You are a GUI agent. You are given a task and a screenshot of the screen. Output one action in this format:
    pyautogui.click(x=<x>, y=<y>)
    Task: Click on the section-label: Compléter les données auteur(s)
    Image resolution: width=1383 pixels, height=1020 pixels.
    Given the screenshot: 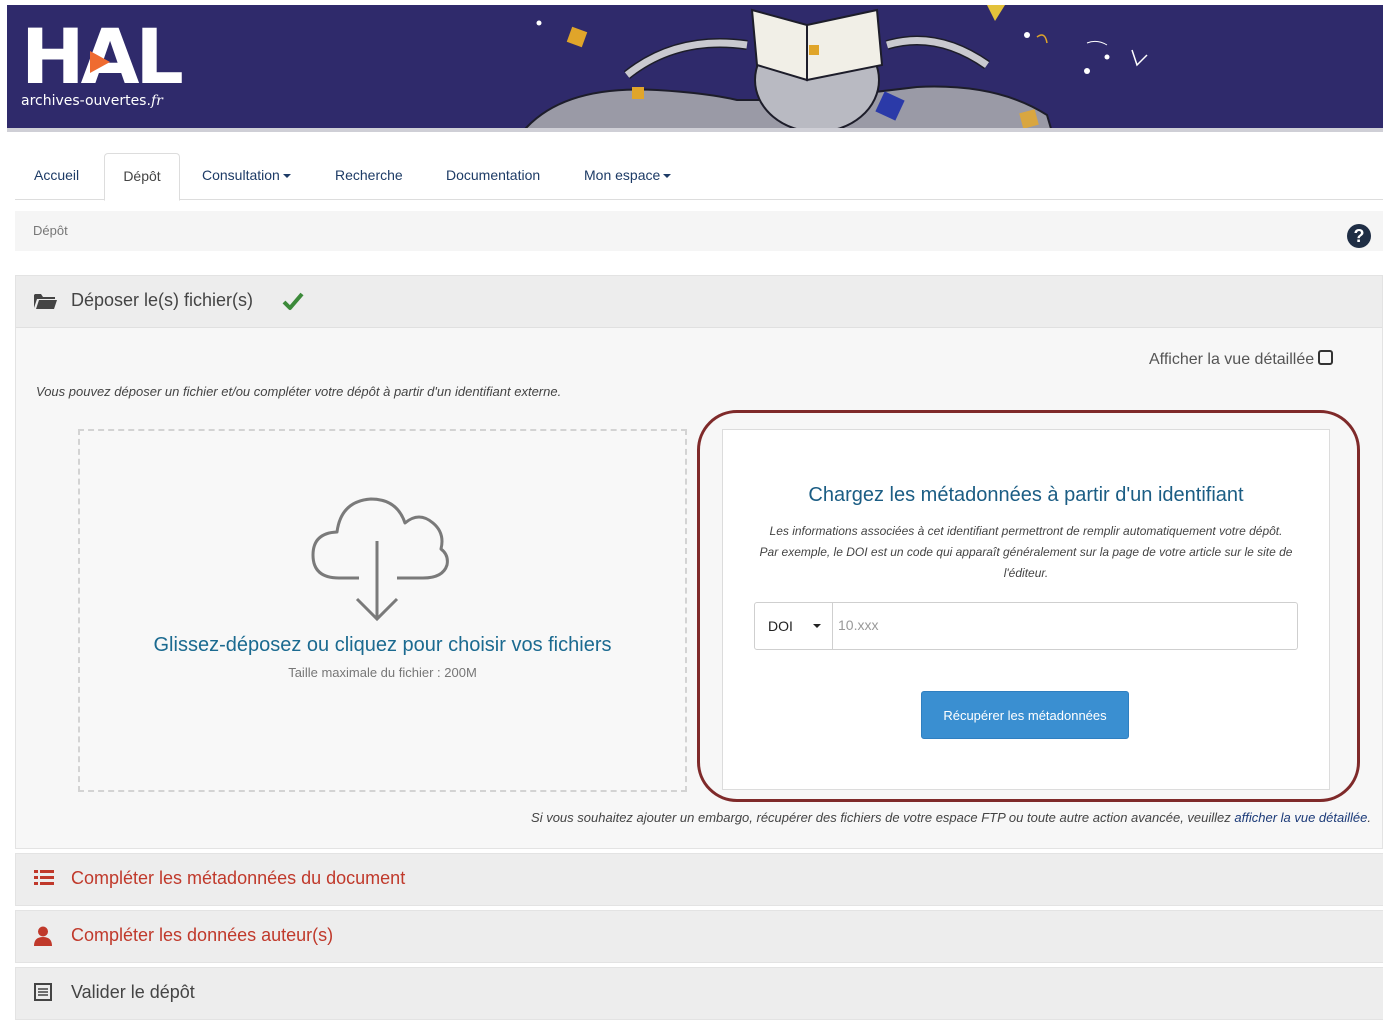 What is the action you would take?
    pyautogui.click(x=202, y=935)
    